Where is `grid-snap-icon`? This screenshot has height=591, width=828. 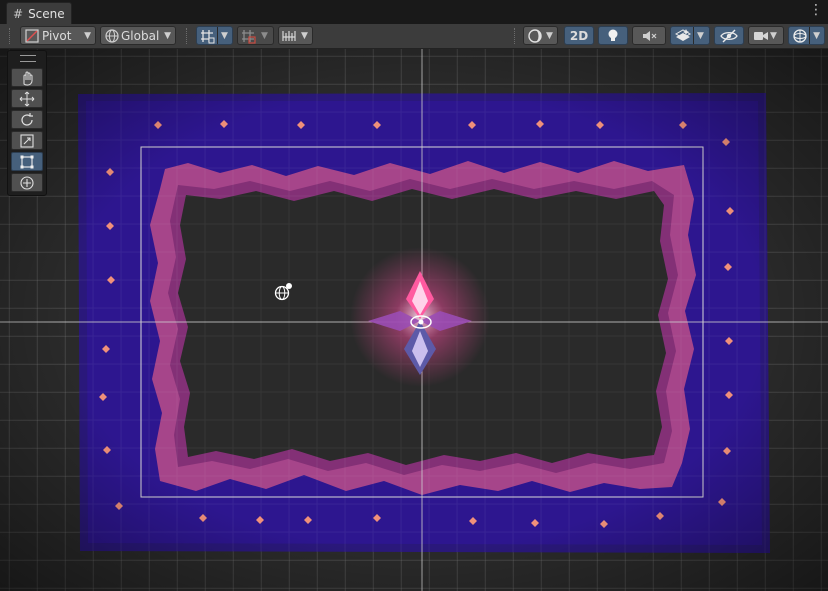
grid-snap-icon is located at coordinates (208, 36).